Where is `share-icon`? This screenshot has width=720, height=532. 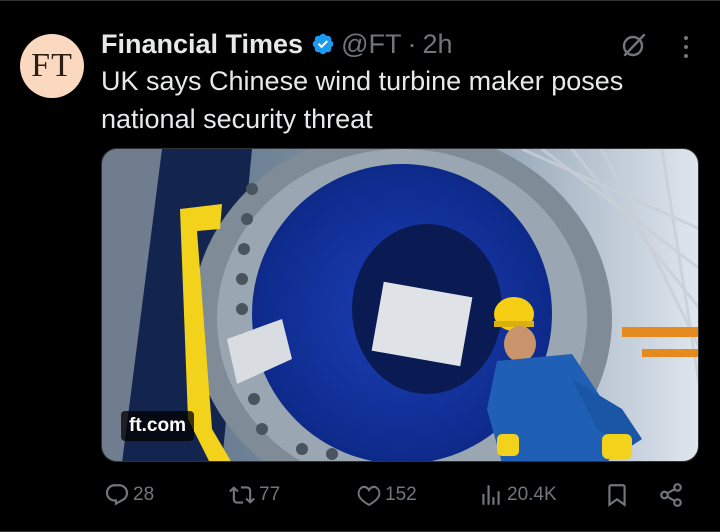
share-icon is located at coordinates (671, 495).